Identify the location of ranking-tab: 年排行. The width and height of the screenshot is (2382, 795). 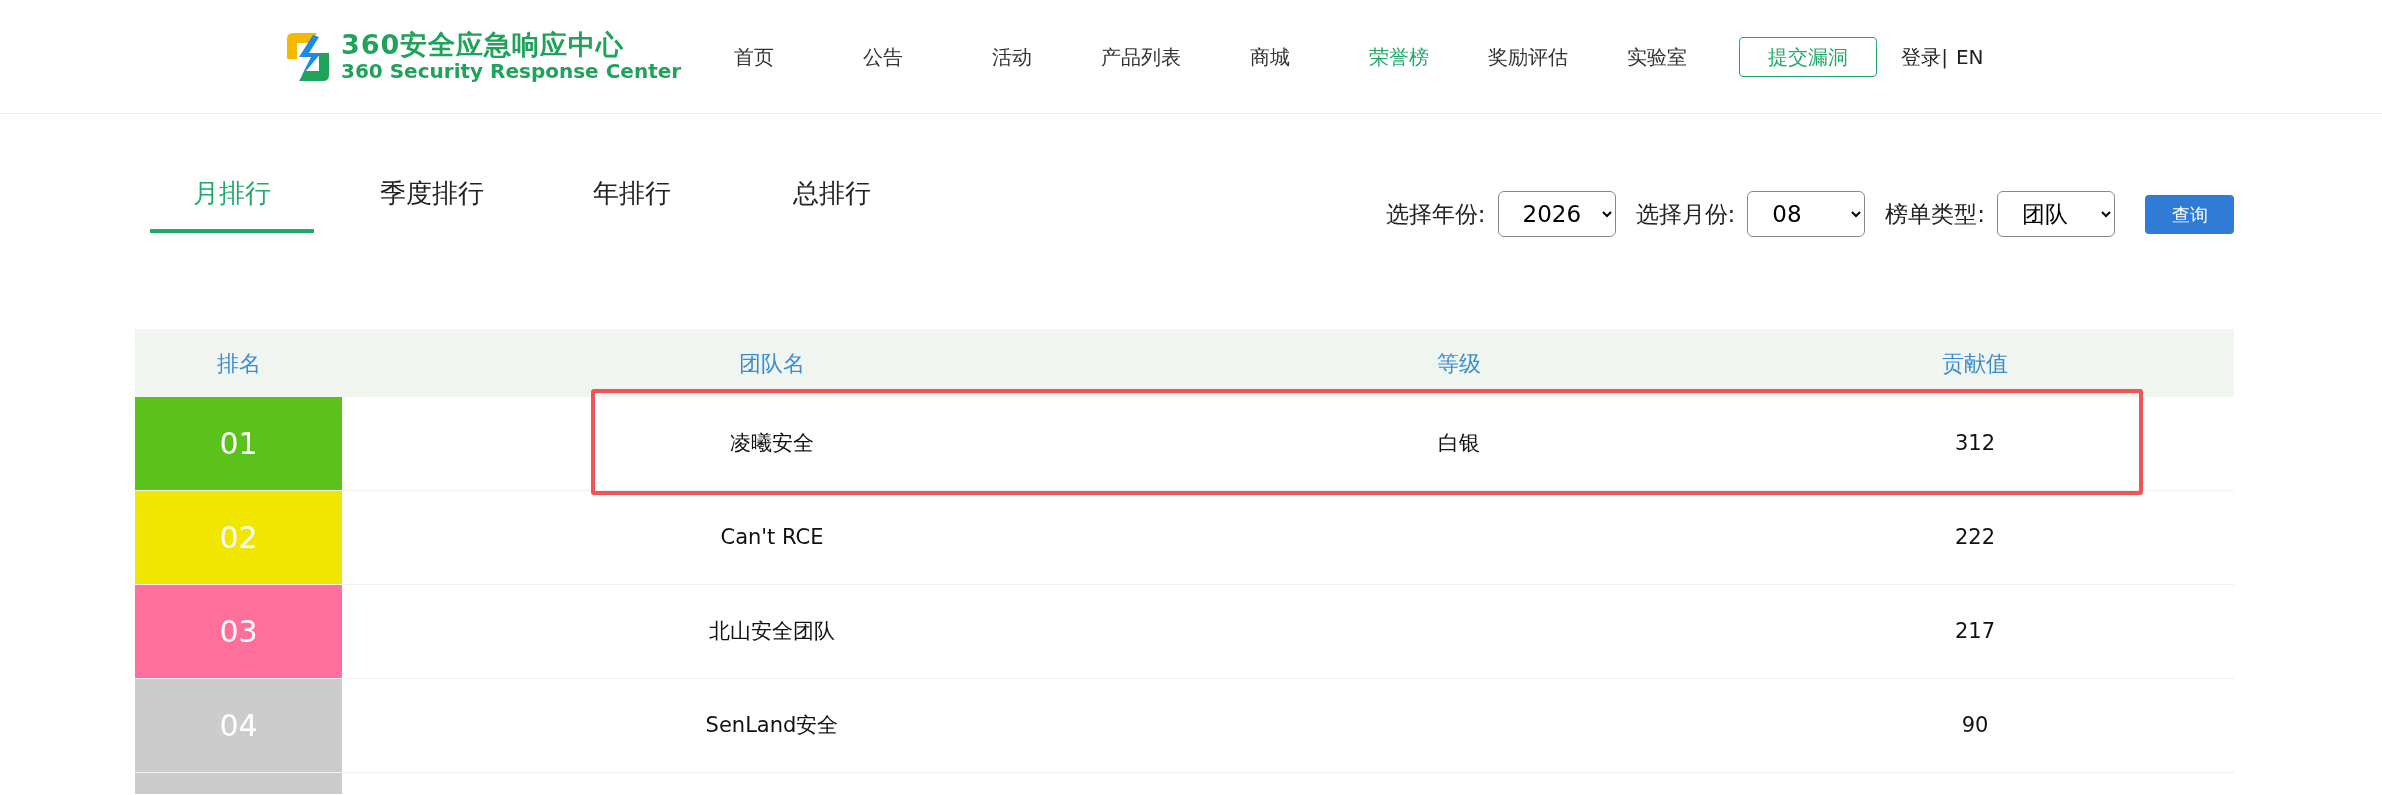
(632, 196).